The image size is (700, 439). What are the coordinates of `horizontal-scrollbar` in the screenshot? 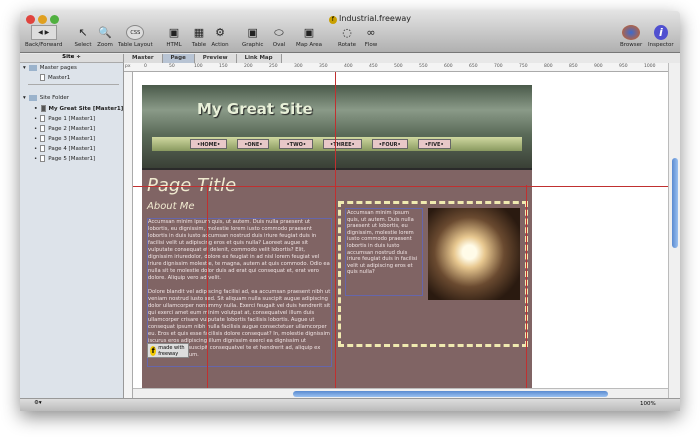 It's located at (400, 393).